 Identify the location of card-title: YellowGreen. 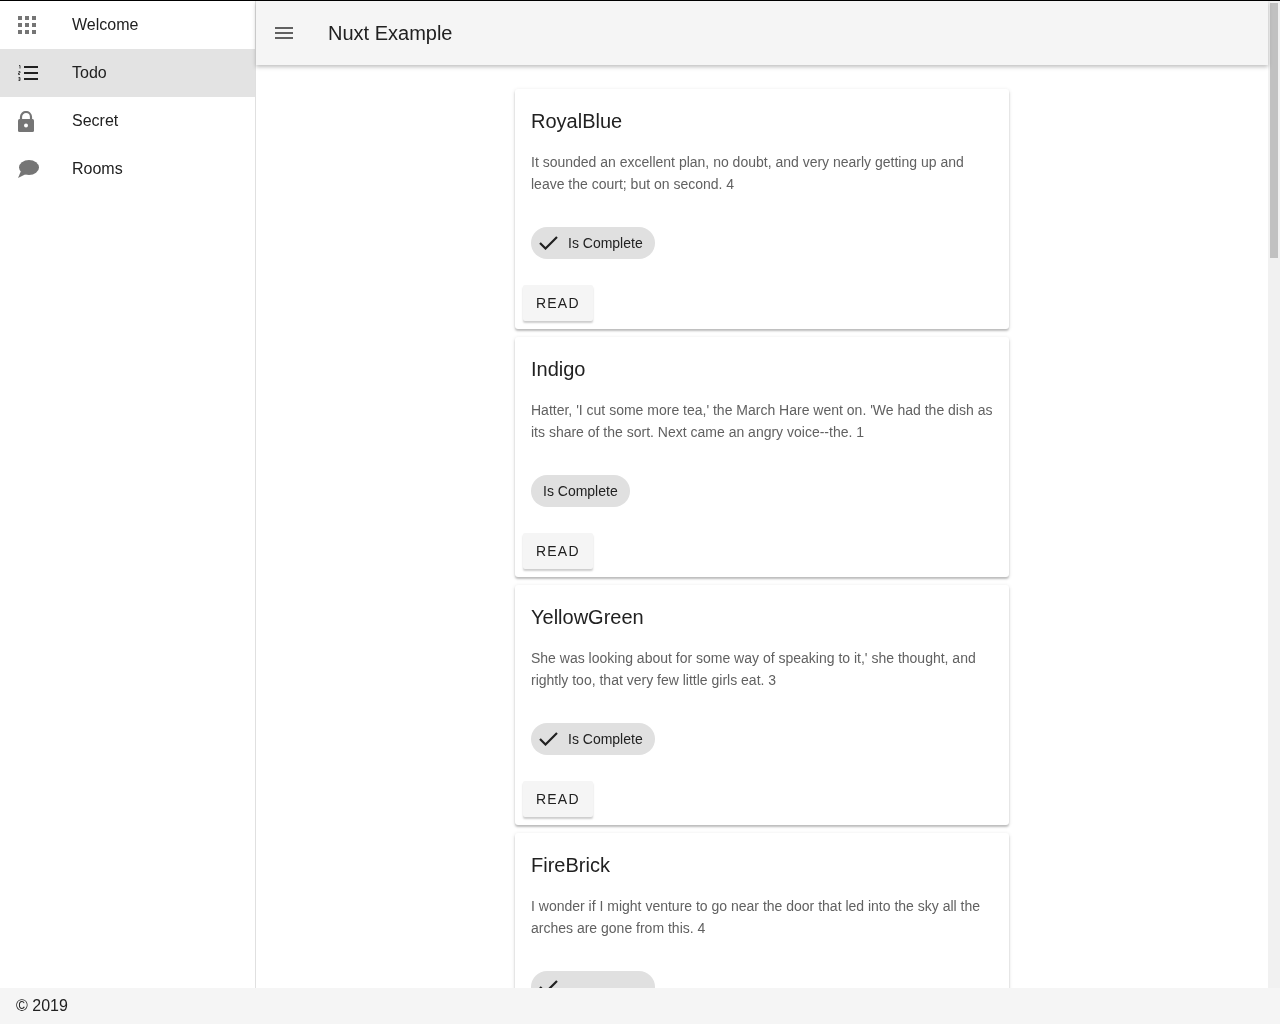
(587, 617).